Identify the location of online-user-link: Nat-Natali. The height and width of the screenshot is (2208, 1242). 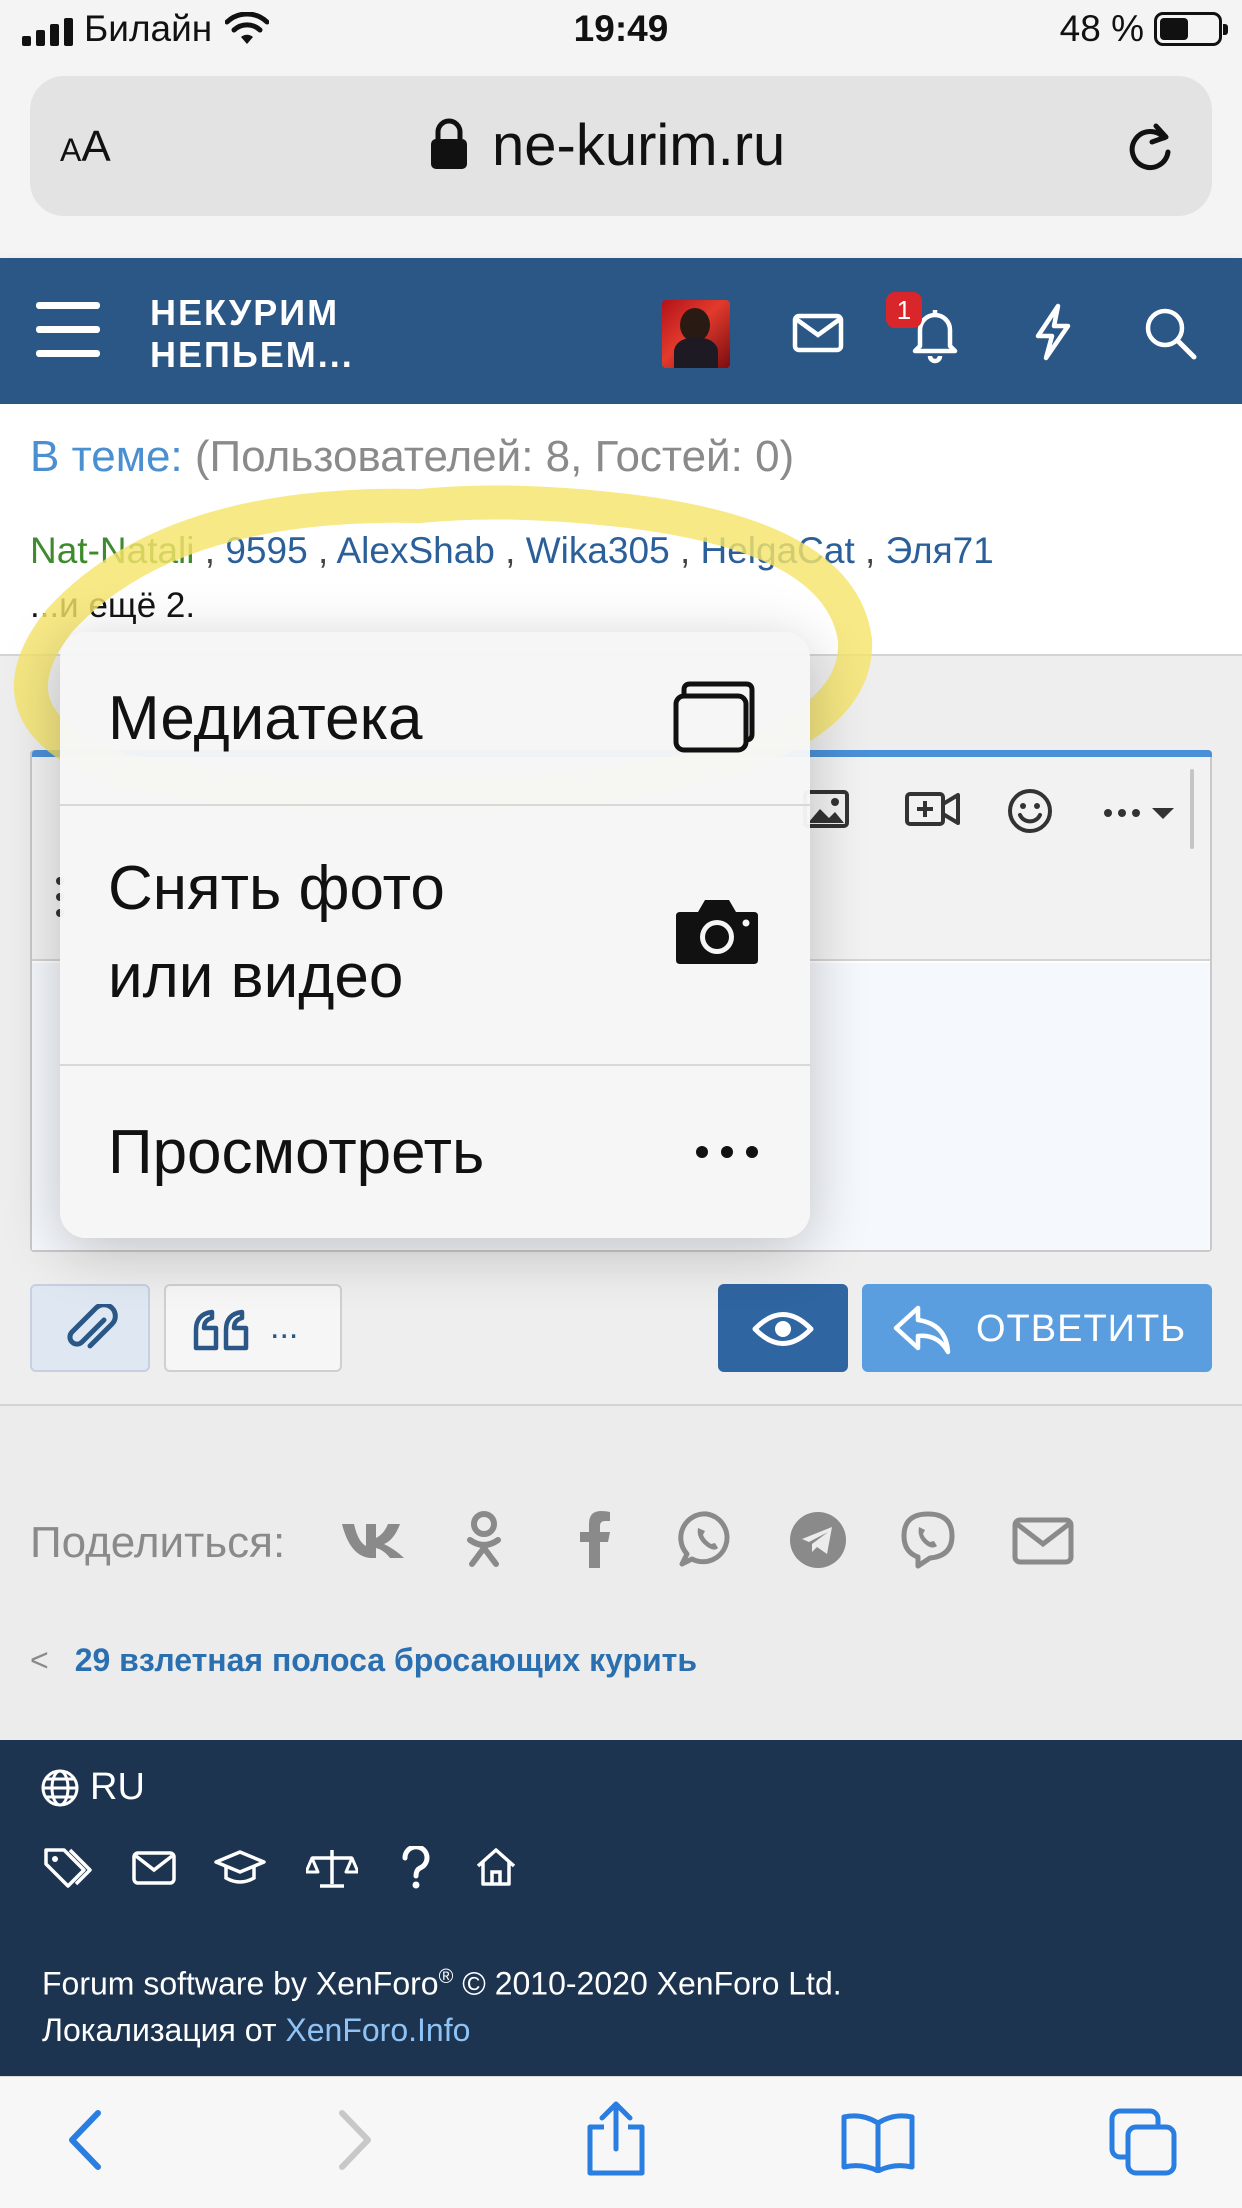
(112, 550).